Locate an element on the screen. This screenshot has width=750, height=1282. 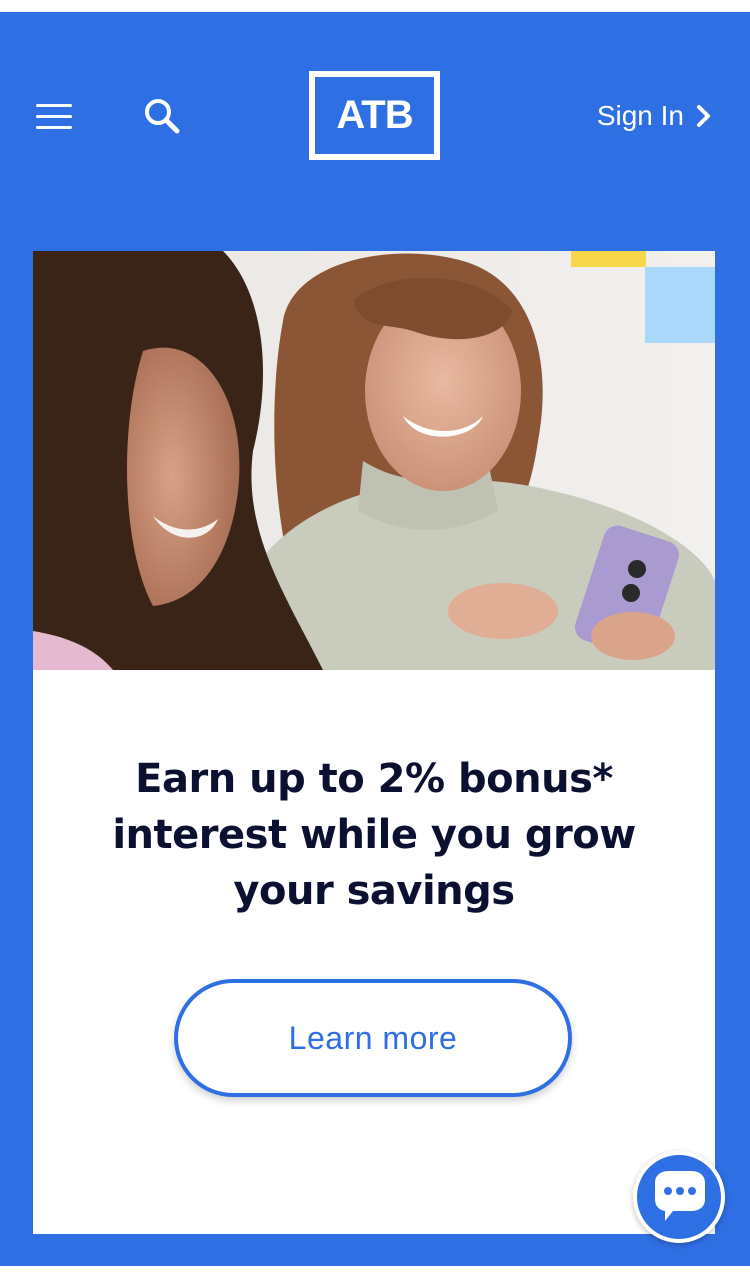
atb-logo: ATB is located at coordinates (374, 115).